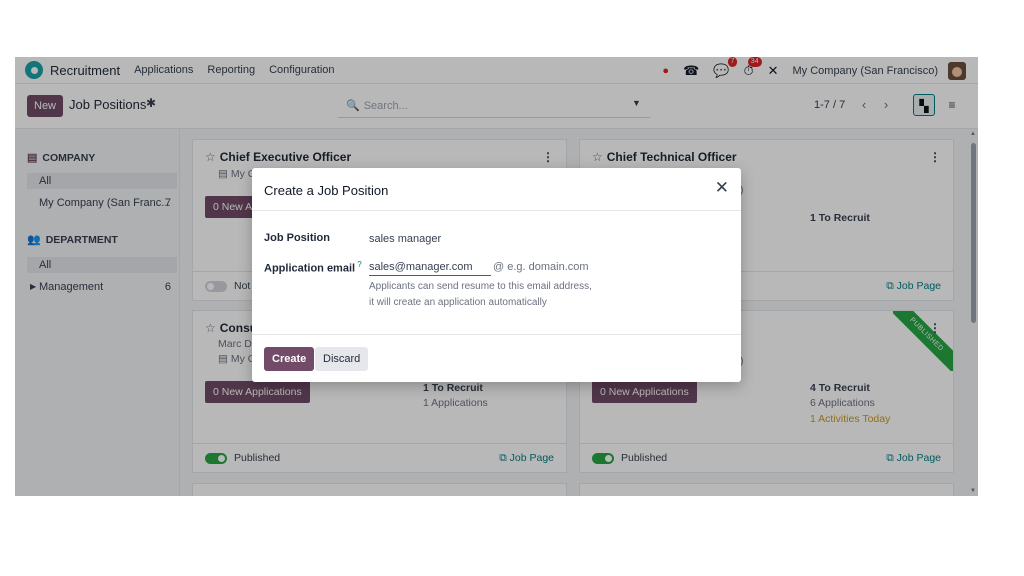 The image size is (1024, 576). What do you see at coordinates (722, 188) in the screenshot?
I see `close-icon: ✕` at bounding box center [722, 188].